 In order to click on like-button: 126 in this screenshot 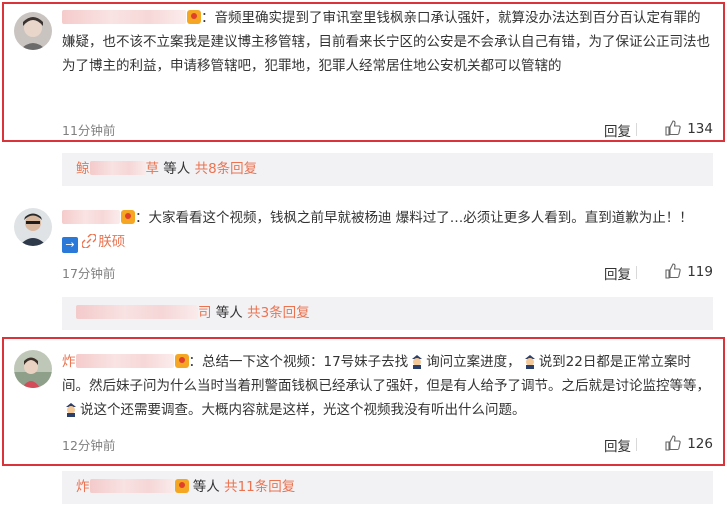, I will do `click(678, 443)`.